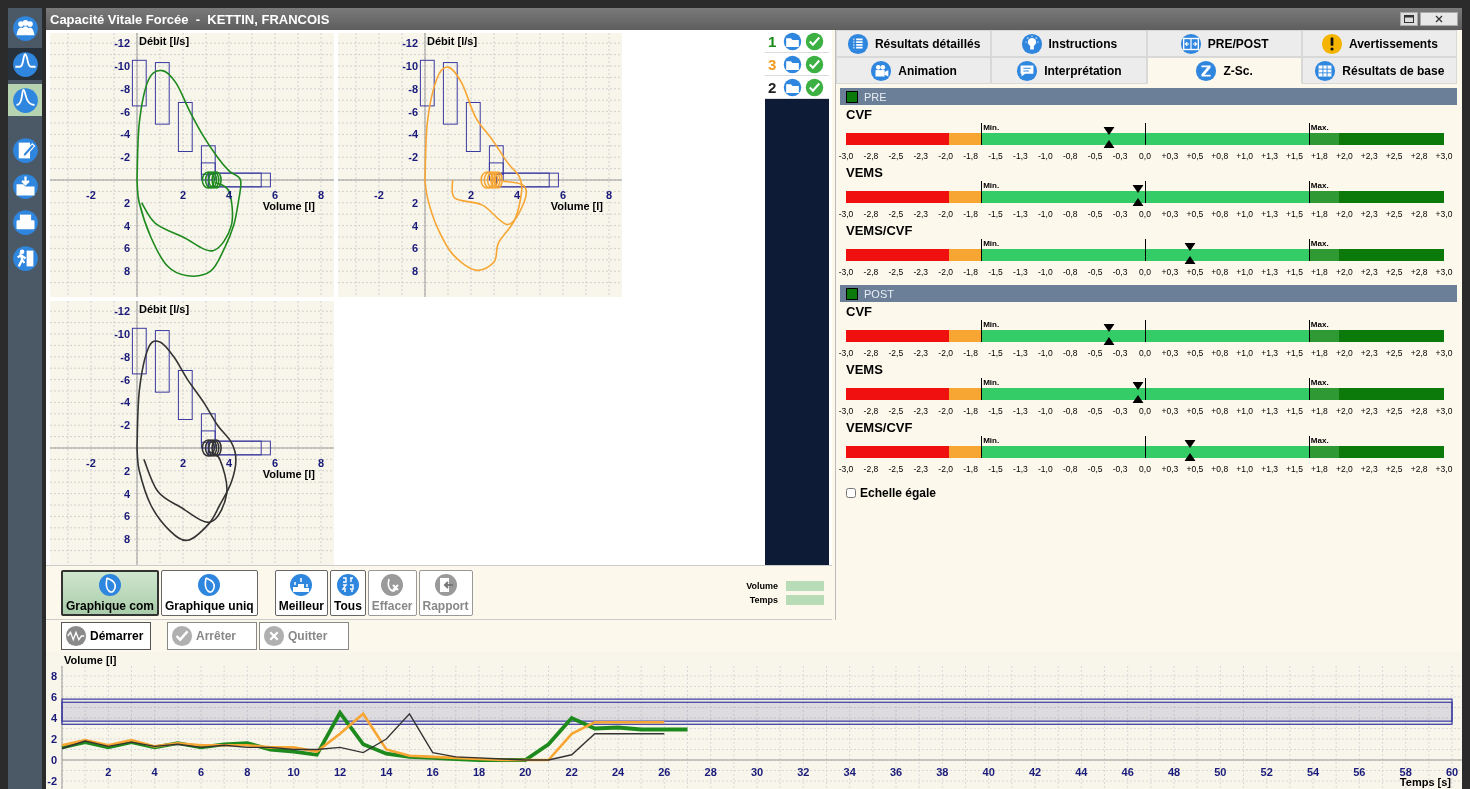 The height and width of the screenshot is (789, 1470). What do you see at coordinates (1206, 70) in the screenshot?
I see `letter-z-icon` at bounding box center [1206, 70].